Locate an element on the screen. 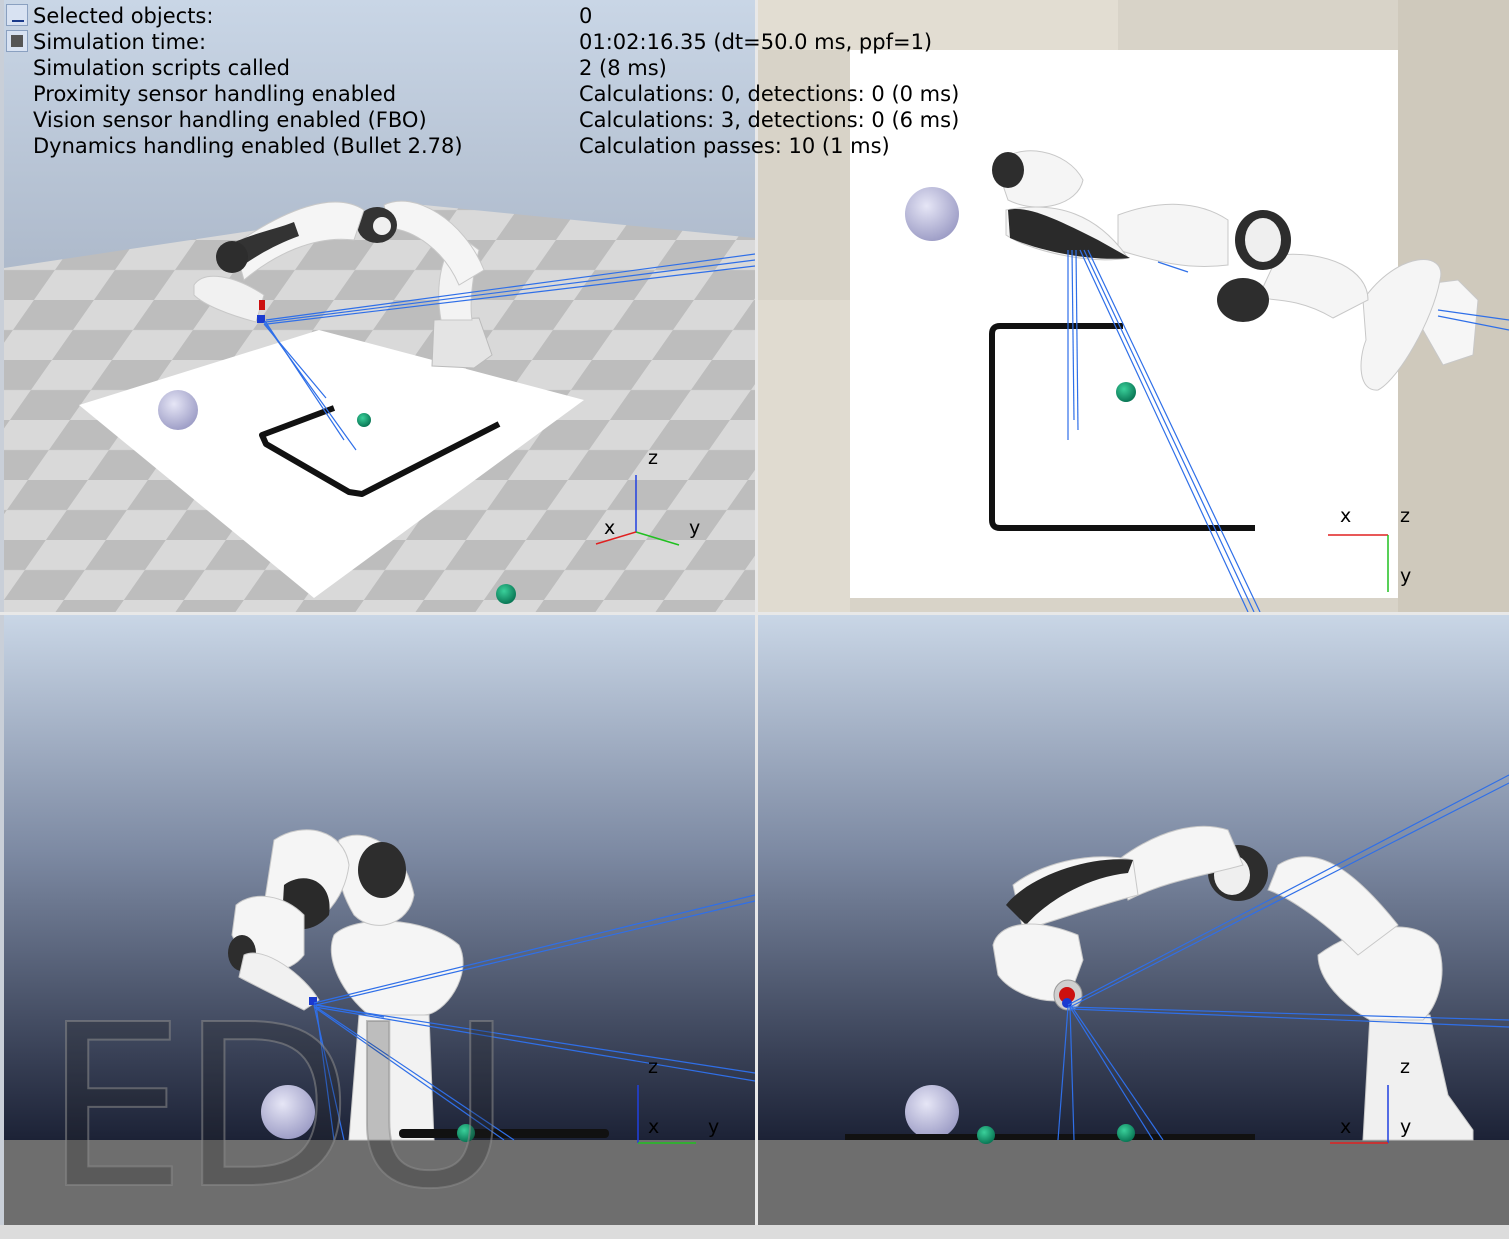 This screenshot has height=1239, width=1509. minimize-icon is located at coordinates (18, 21).